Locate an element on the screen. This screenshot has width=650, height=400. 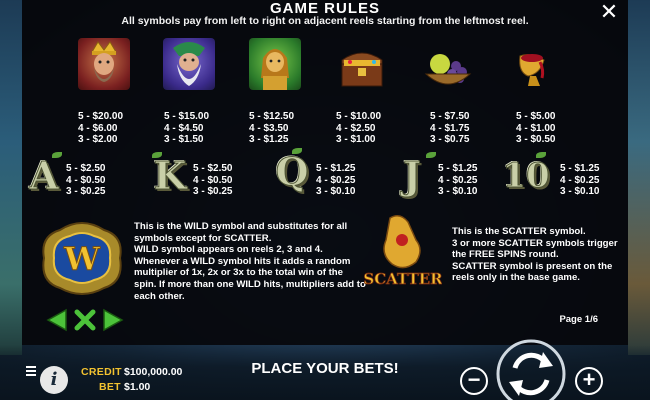
symbol-king is located at coordinates (104, 64).